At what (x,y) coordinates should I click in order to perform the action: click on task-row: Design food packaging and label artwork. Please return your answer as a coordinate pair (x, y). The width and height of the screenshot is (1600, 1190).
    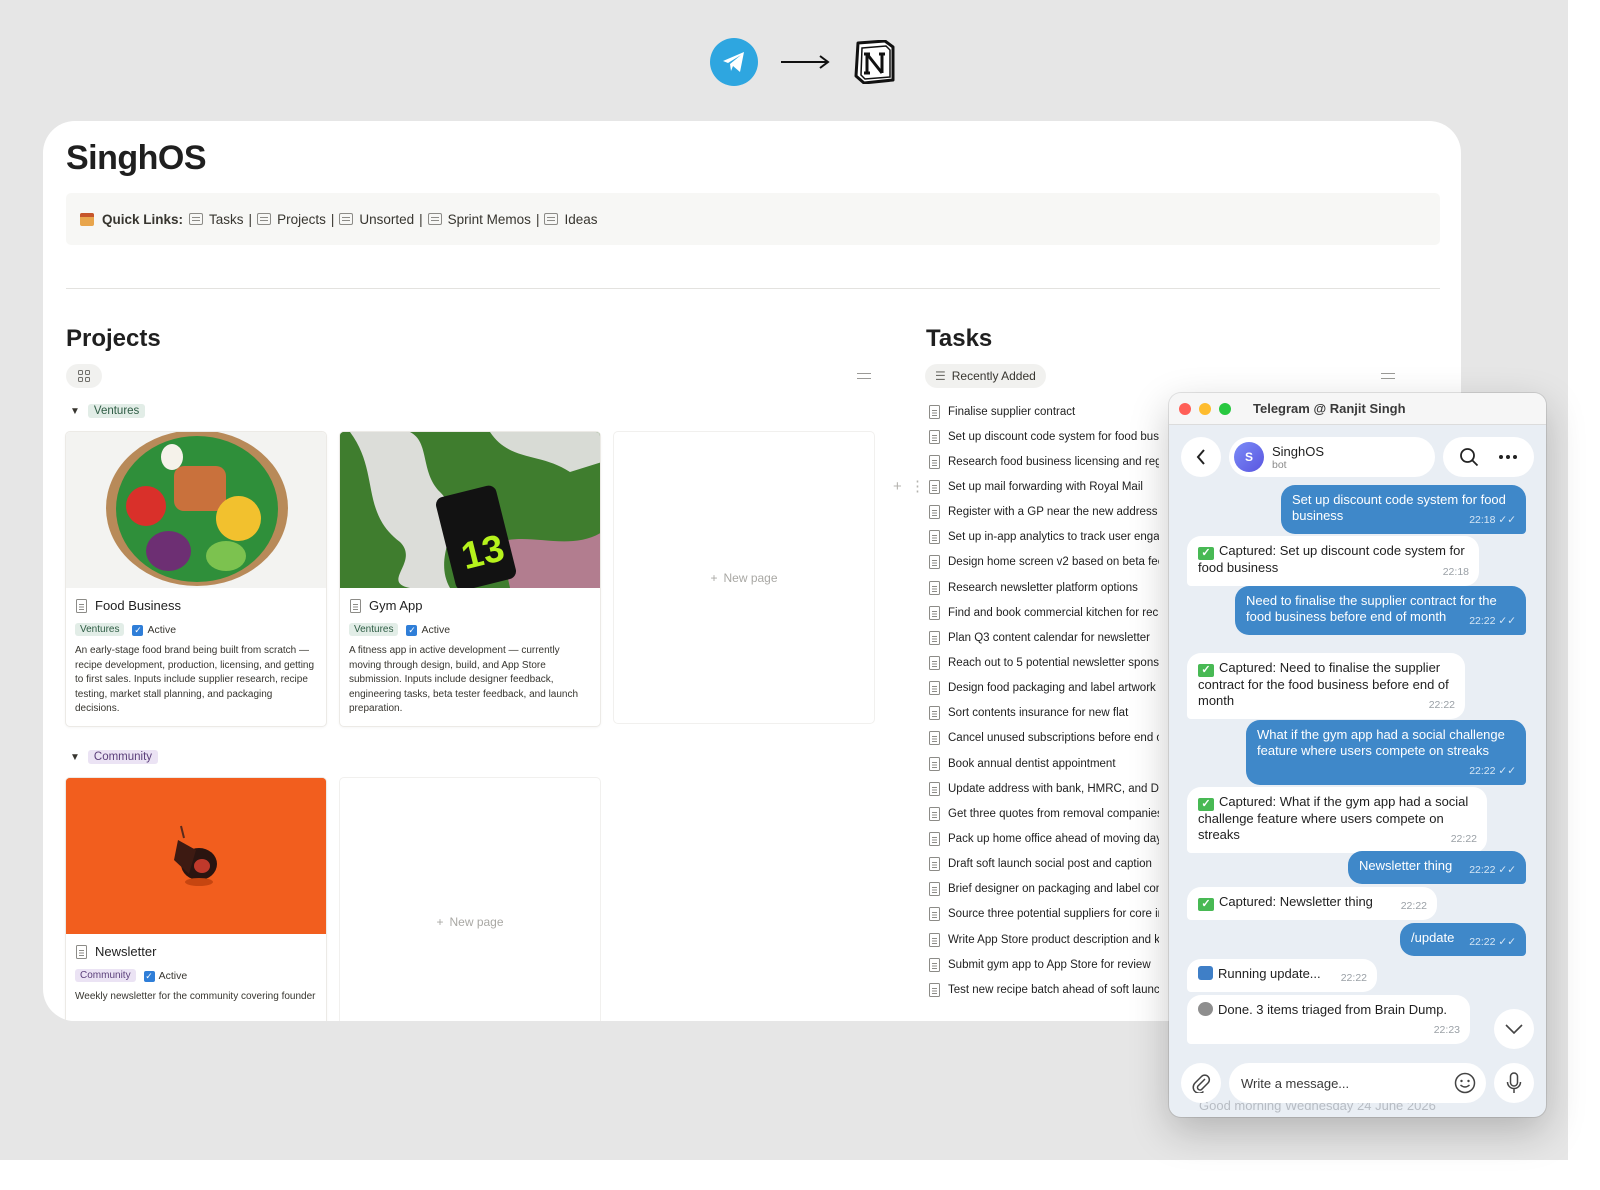
    Looking at the image, I should click on (1044, 688).